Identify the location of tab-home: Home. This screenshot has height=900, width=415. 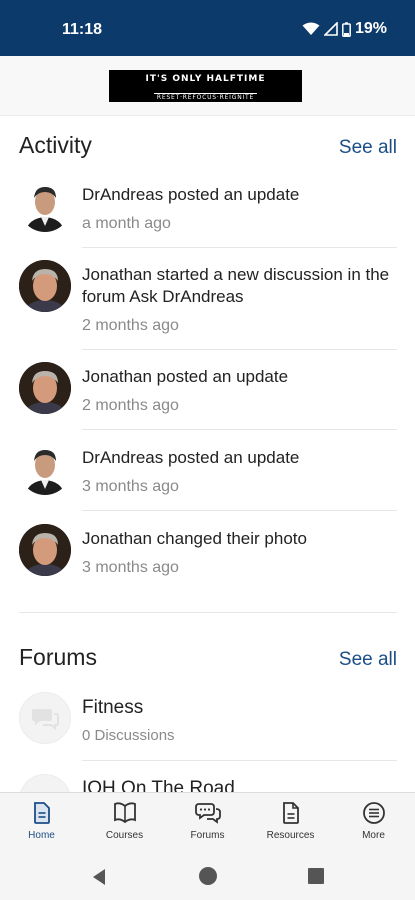
(41, 822).